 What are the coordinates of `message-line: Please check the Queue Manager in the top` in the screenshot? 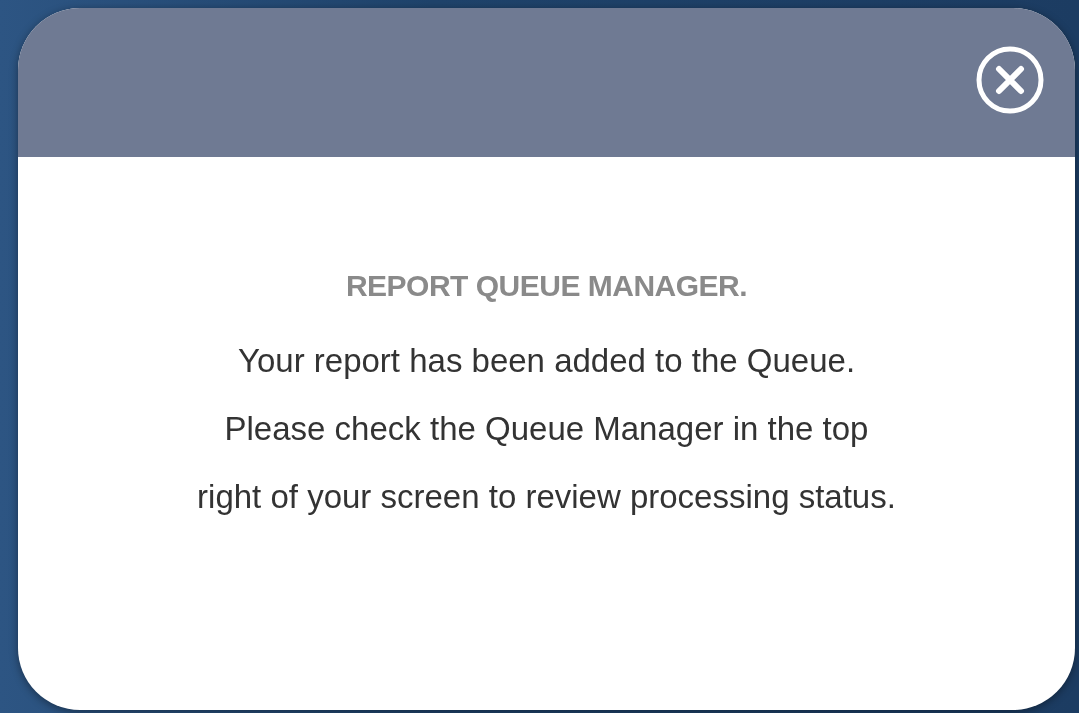 It's located at (546, 429).